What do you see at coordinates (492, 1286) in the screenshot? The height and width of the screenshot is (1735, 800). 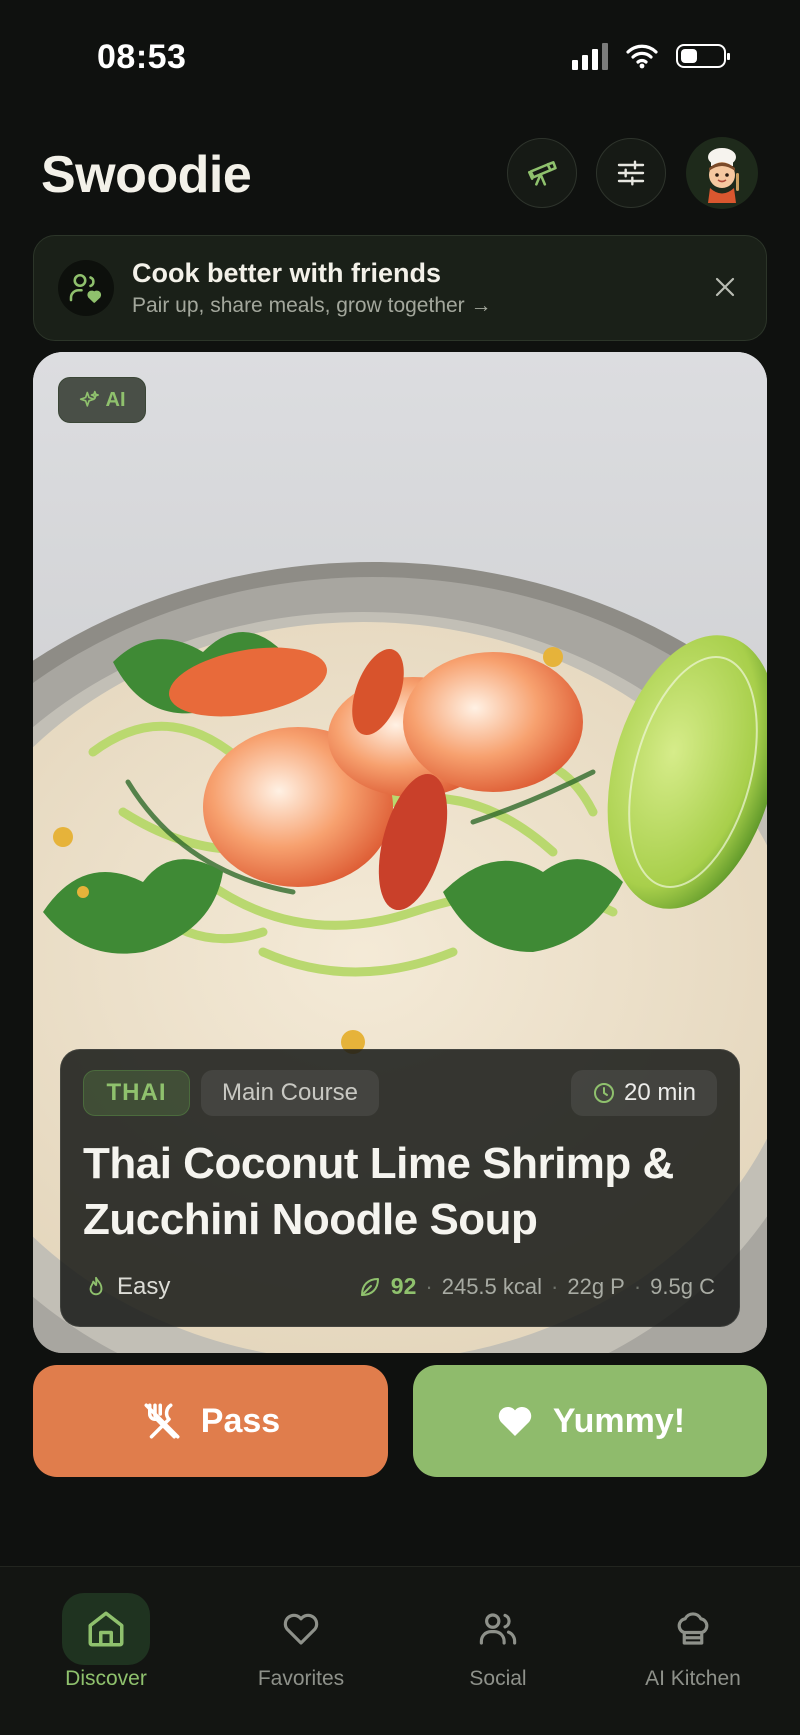 I see `calories: 245.5 kcal` at bounding box center [492, 1286].